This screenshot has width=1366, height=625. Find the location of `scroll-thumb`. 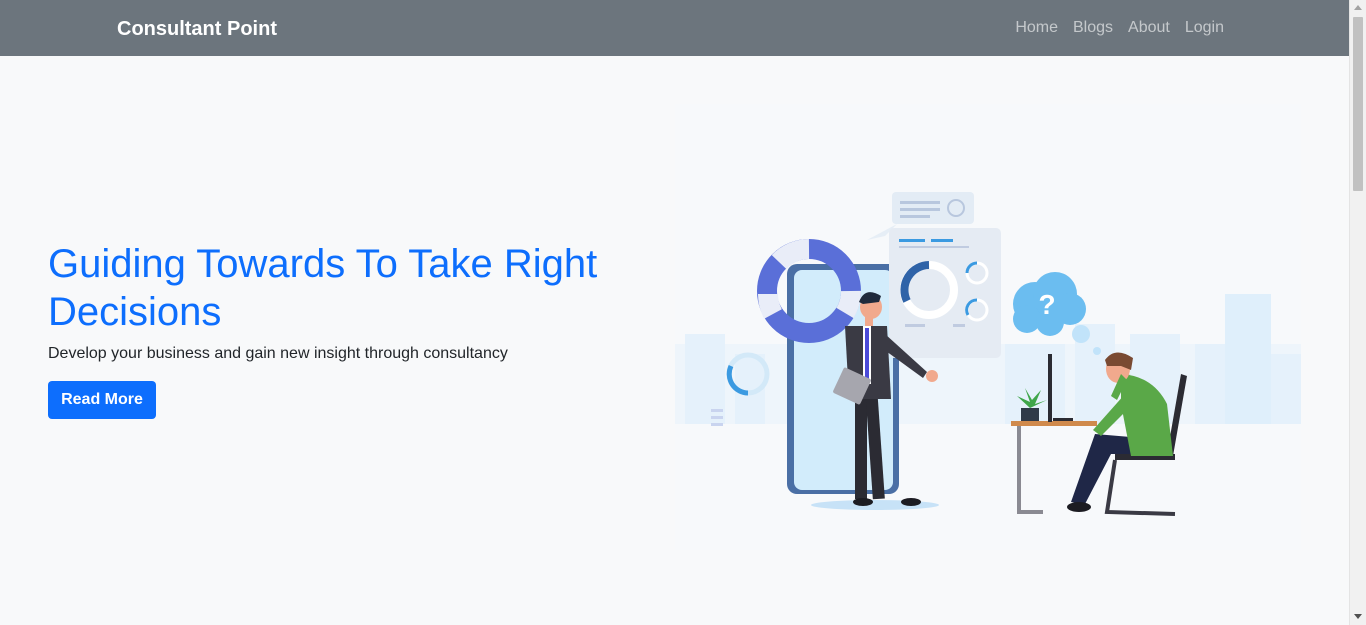

scroll-thumb is located at coordinates (1358, 104).